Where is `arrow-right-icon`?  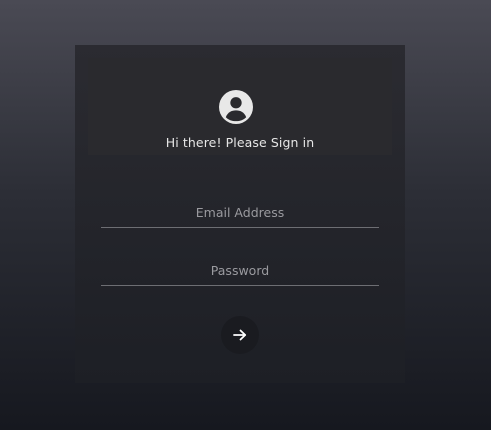
arrow-right-icon is located at coordinates (240, 335).